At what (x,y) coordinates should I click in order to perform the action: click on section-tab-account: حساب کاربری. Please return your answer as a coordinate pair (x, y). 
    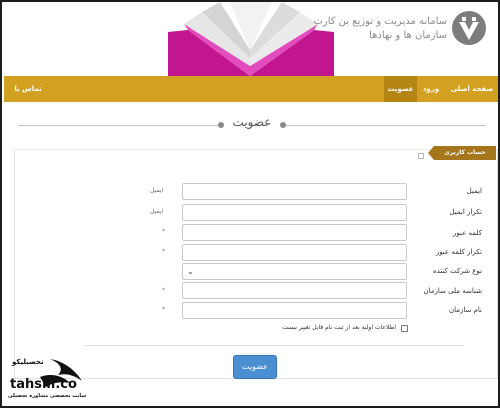
    Looking at the image, I should click on (462, 153).